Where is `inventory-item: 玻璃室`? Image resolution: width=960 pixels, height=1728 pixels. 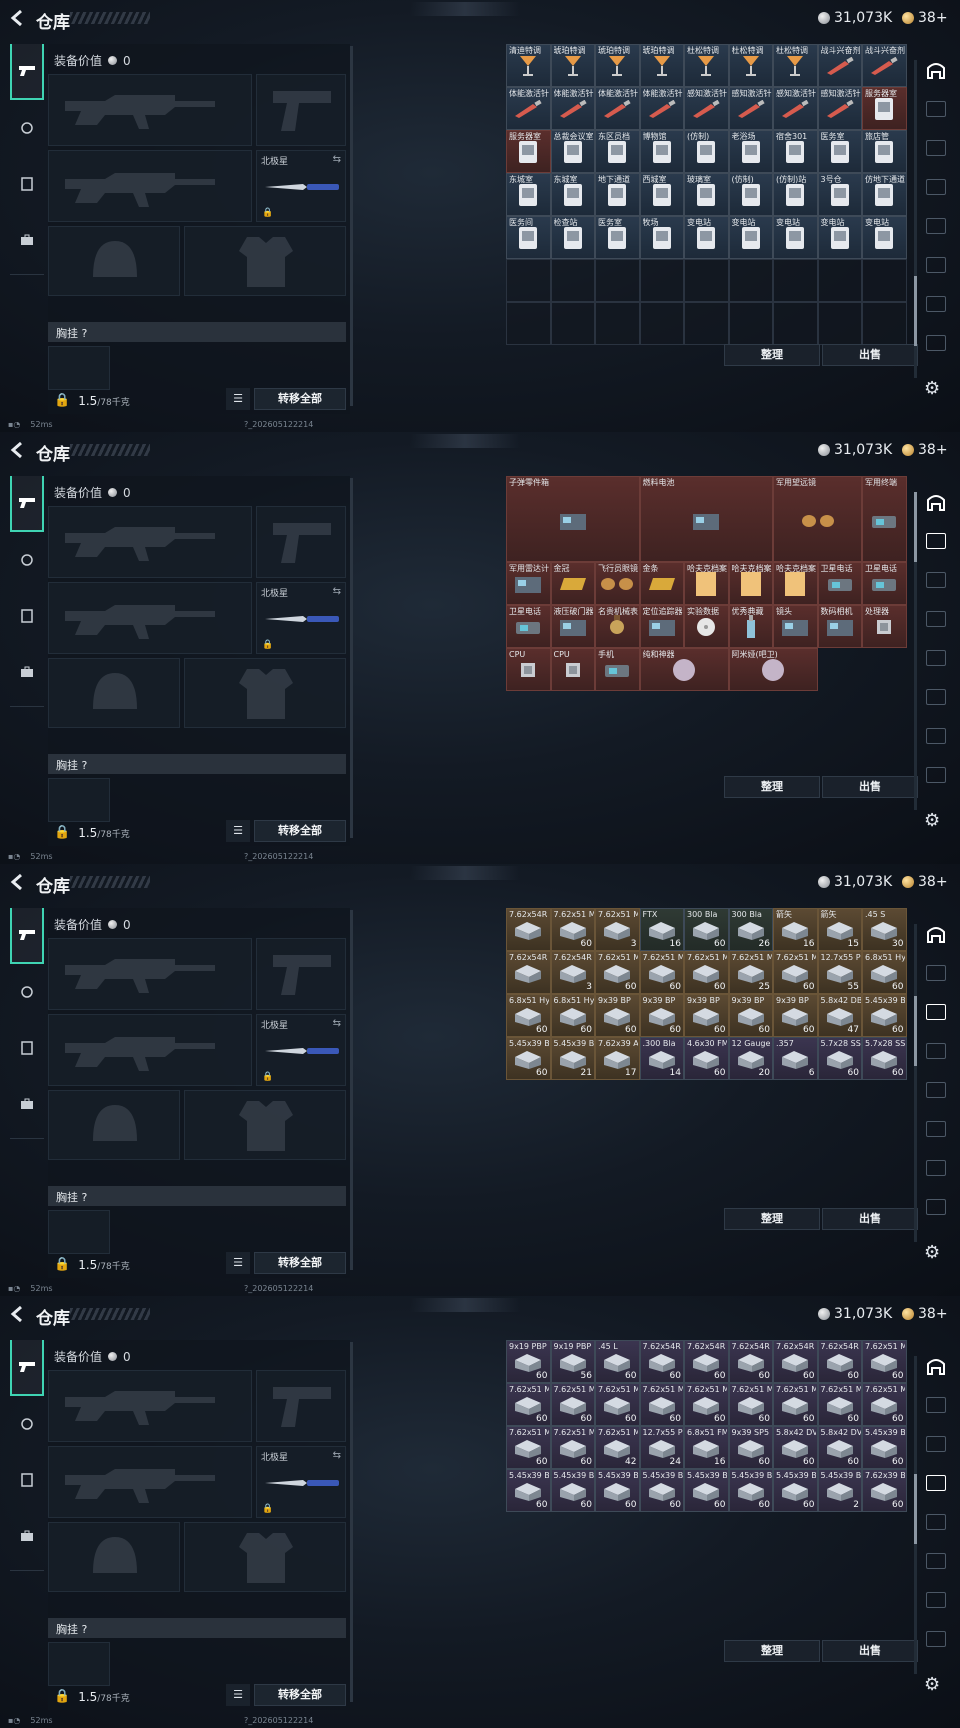 inventory-item: 玻璃室 is located at coordinates (706, 194).